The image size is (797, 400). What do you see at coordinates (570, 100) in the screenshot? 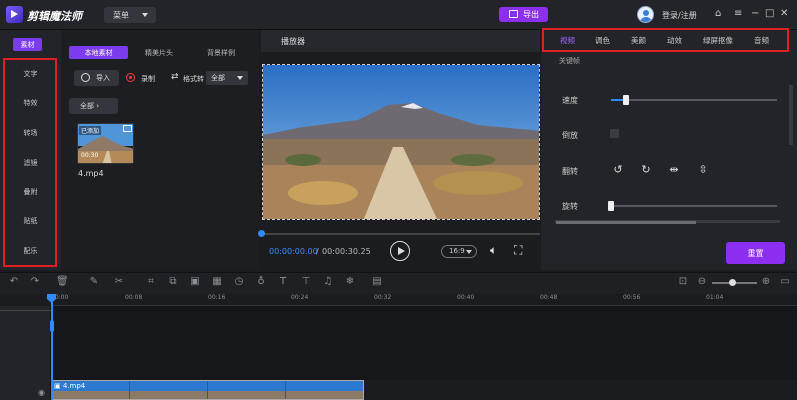
I see `speed-label: 速度` at bounding box center [570, 100].